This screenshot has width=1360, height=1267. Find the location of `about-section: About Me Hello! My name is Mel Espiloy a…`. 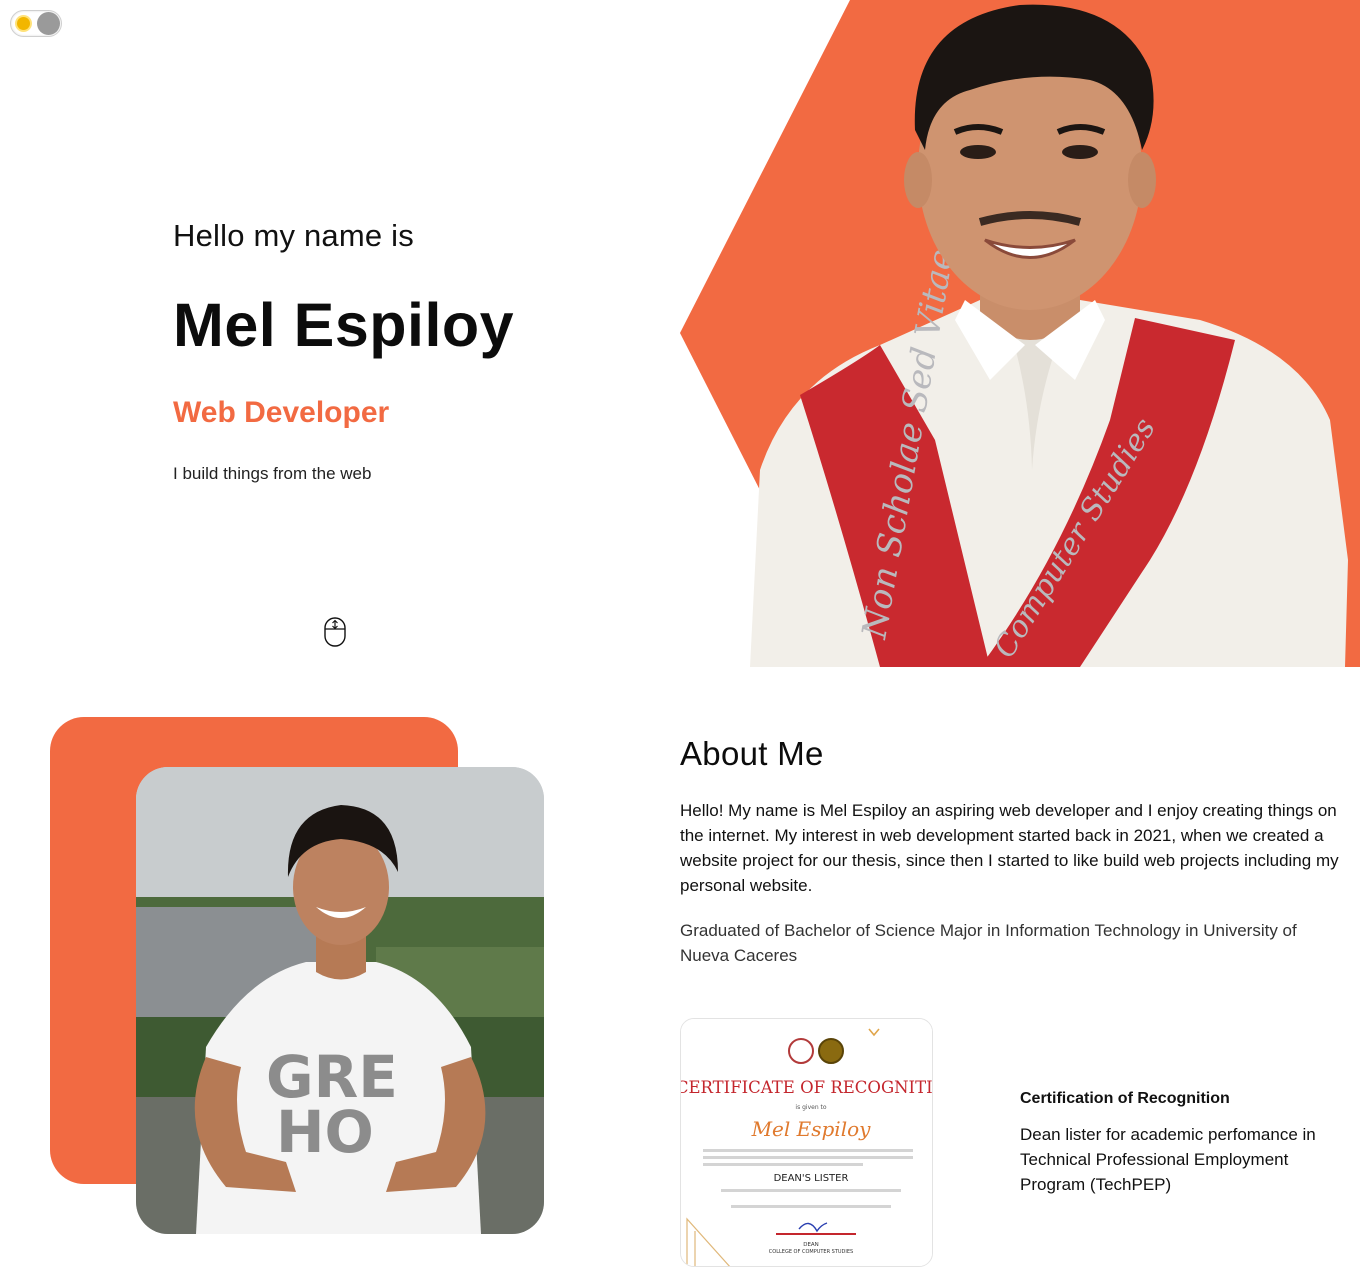

about-section: About Me Hello! My name is Mel Espiloy a… is located at coordinates (1020, 851).